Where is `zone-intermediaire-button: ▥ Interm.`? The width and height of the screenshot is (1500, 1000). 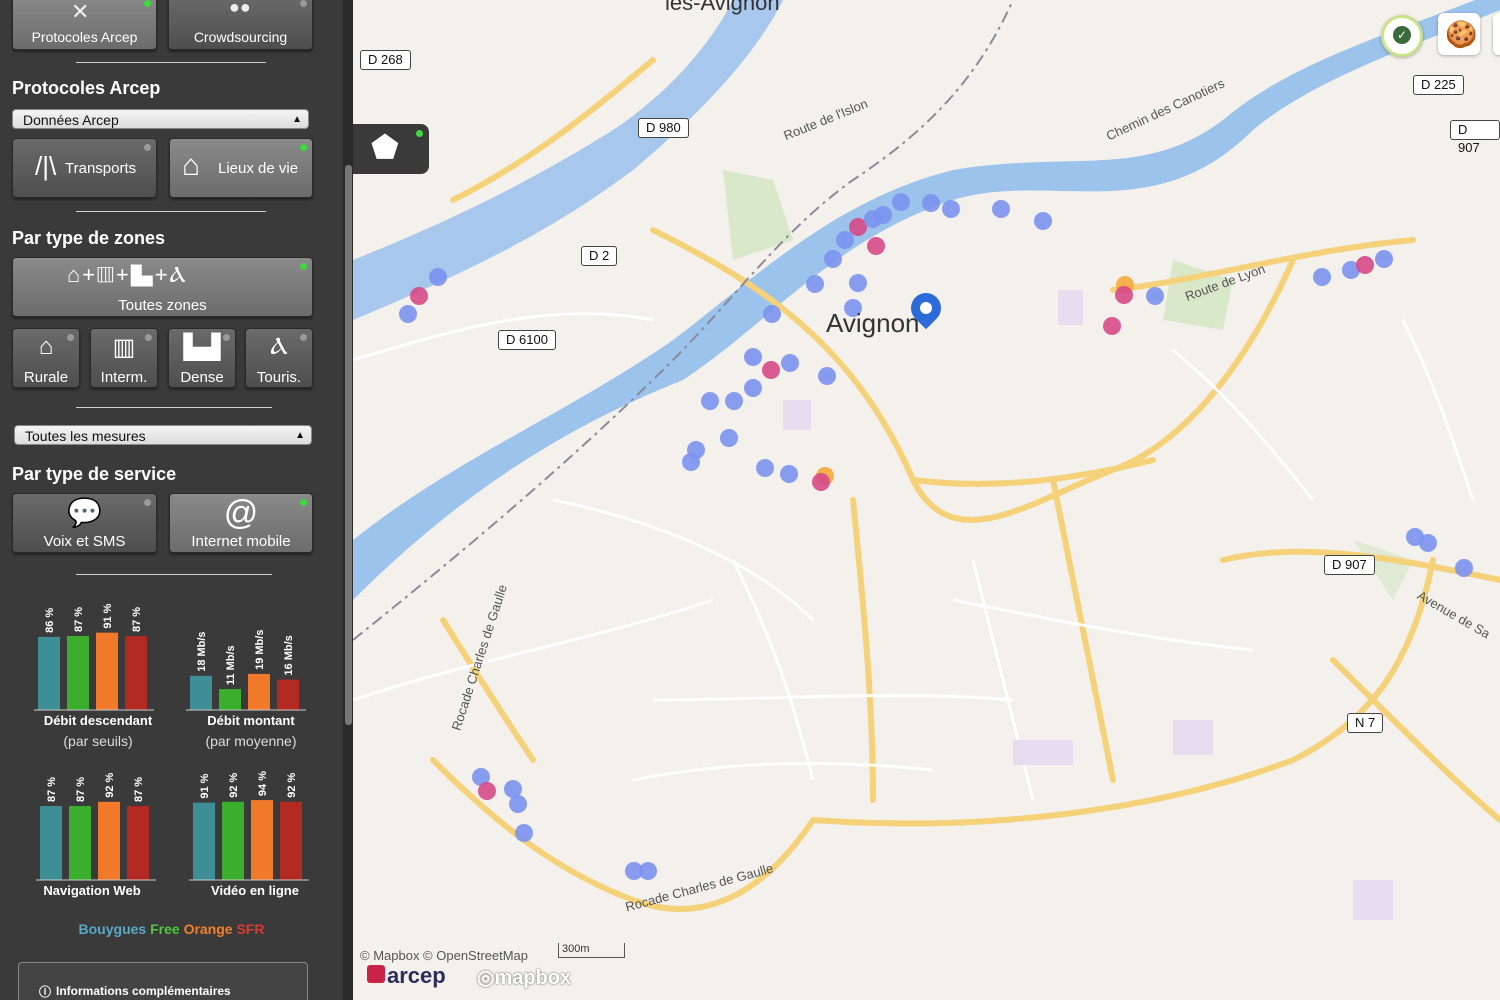 zone-intermediaire-button: ▥ Interm. is located at coordinates (124, 358).